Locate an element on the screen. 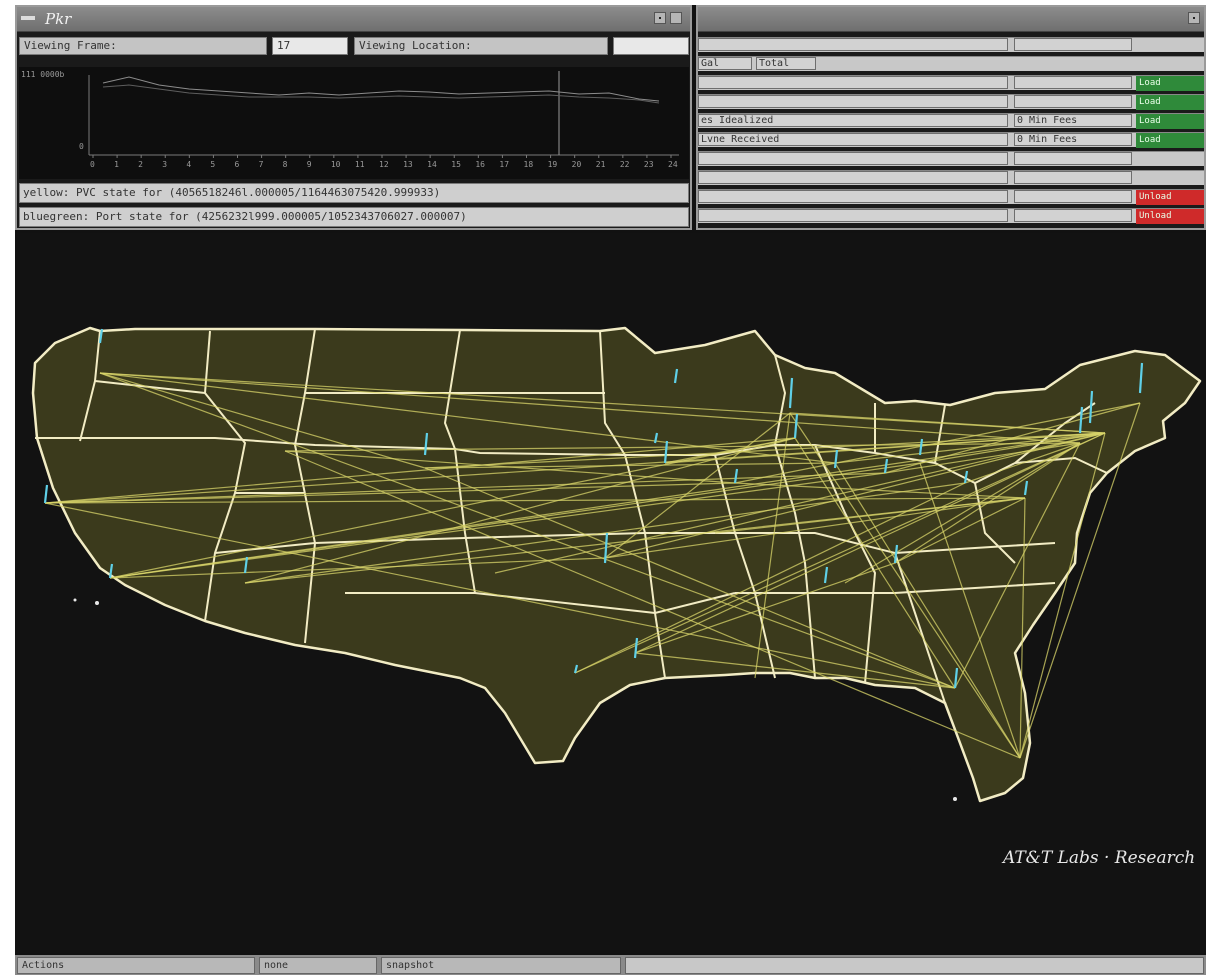  x-tick-label: 4 is located at coordinates (188, 164).